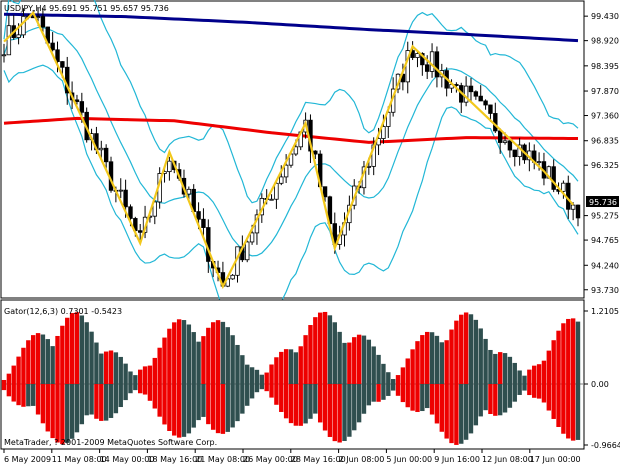 Image resolution: width=620 pixels, height=465 pixels. Describe the element at coordinates (605, 91) in the screenshot. I see `price-tick-label: 97.870` at that location.